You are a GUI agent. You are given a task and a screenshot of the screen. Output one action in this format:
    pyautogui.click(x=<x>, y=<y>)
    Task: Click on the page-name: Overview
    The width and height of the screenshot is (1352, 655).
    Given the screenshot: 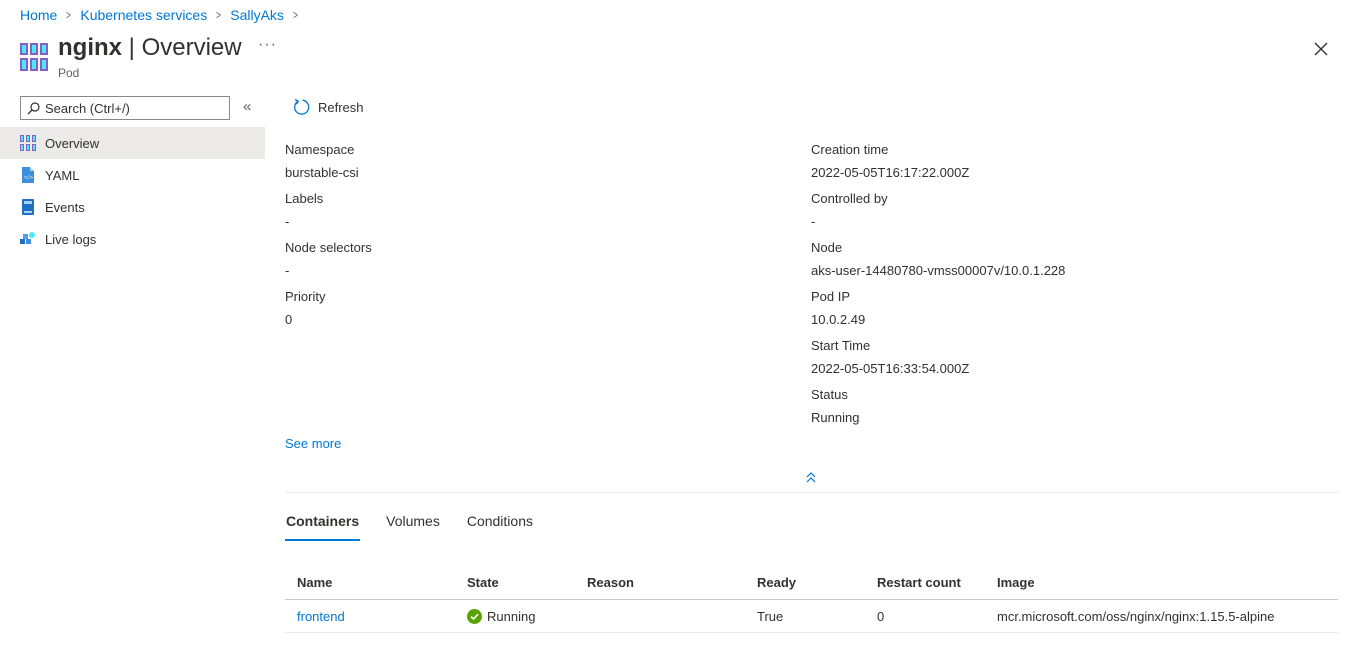 What is the action you would take?
    pyautogui.click(x=191, y=47)
    